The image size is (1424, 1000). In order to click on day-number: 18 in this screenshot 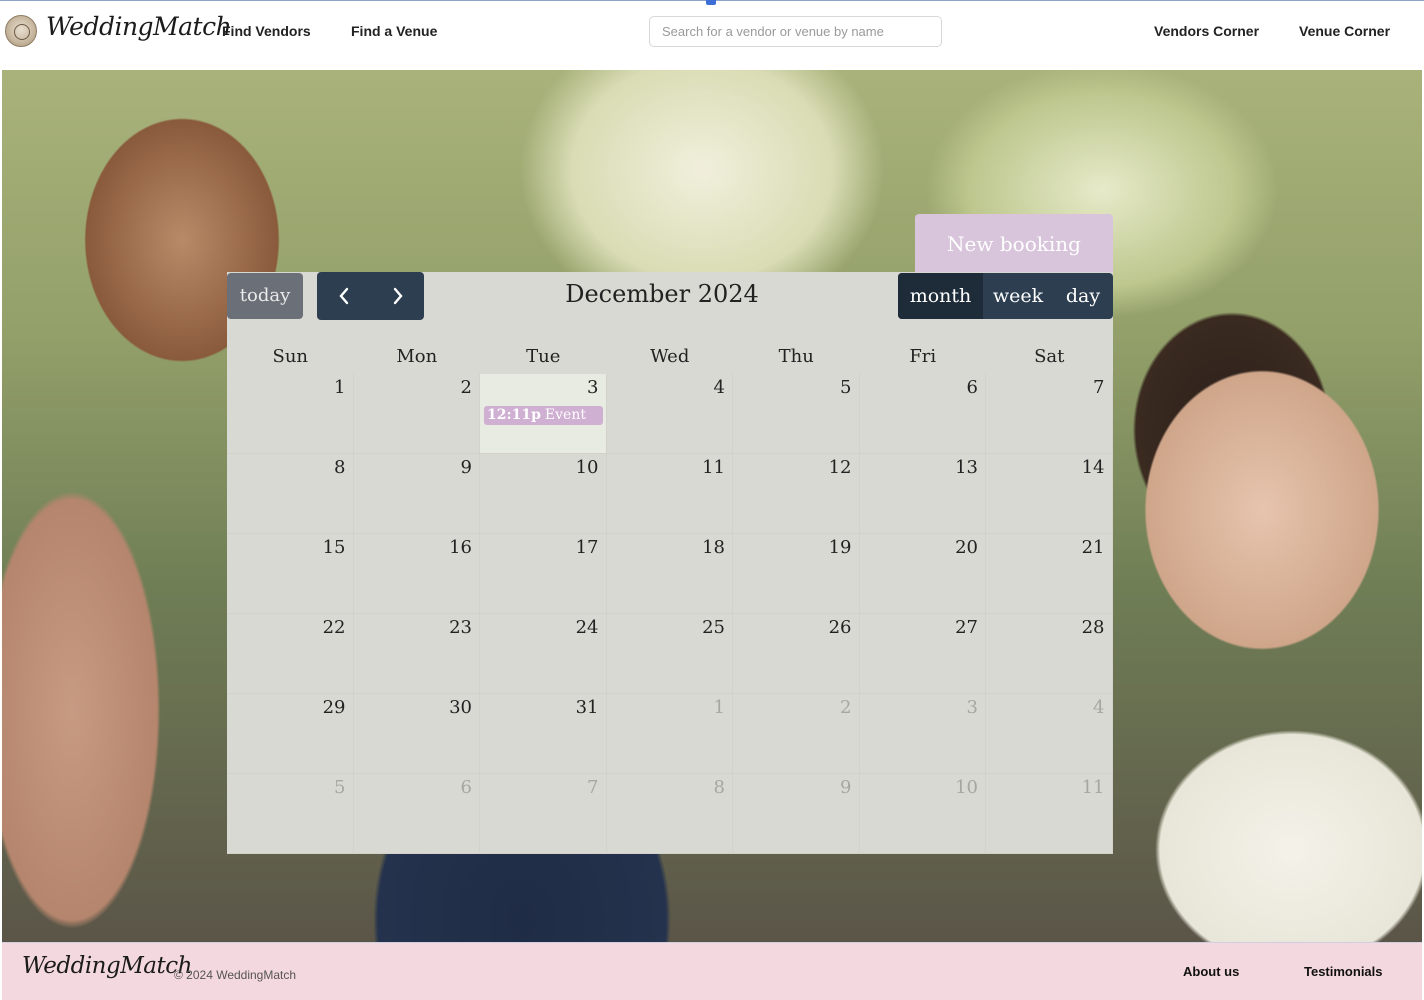, I will do `click(713, 547)`.